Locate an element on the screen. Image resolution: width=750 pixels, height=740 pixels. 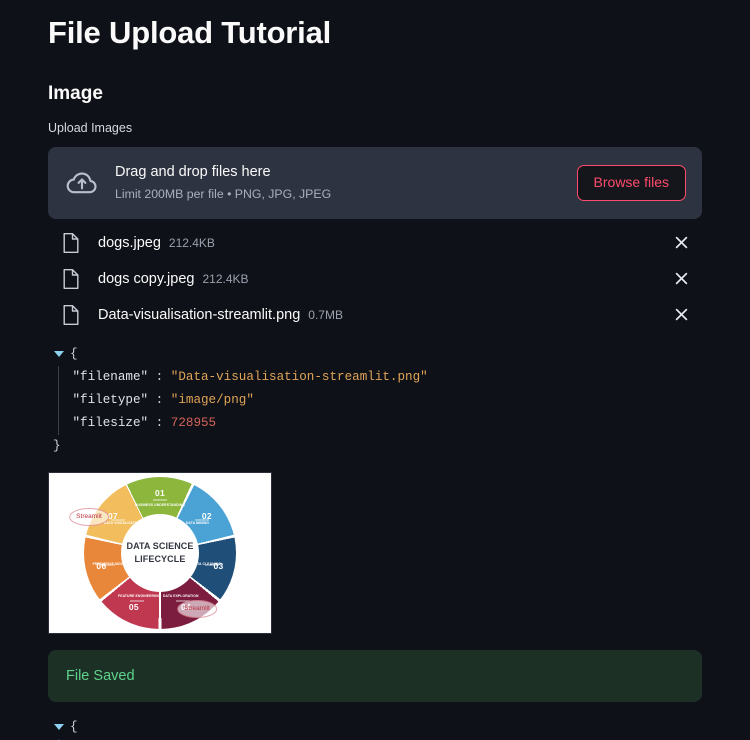
status-badge: File Saved is located at coordinates (375, 675).